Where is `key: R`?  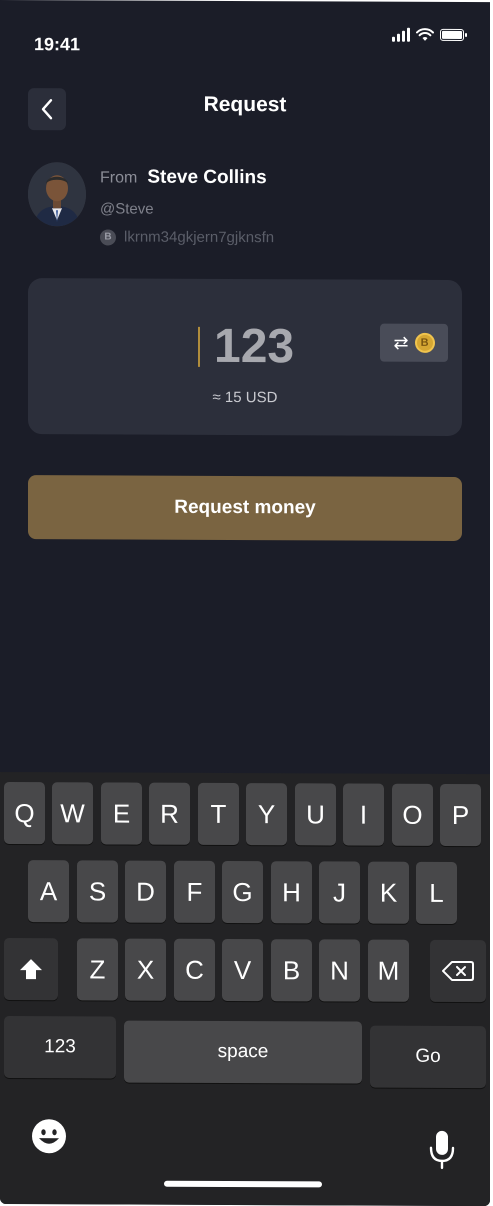 key: R is located at coordinates (169, 813).